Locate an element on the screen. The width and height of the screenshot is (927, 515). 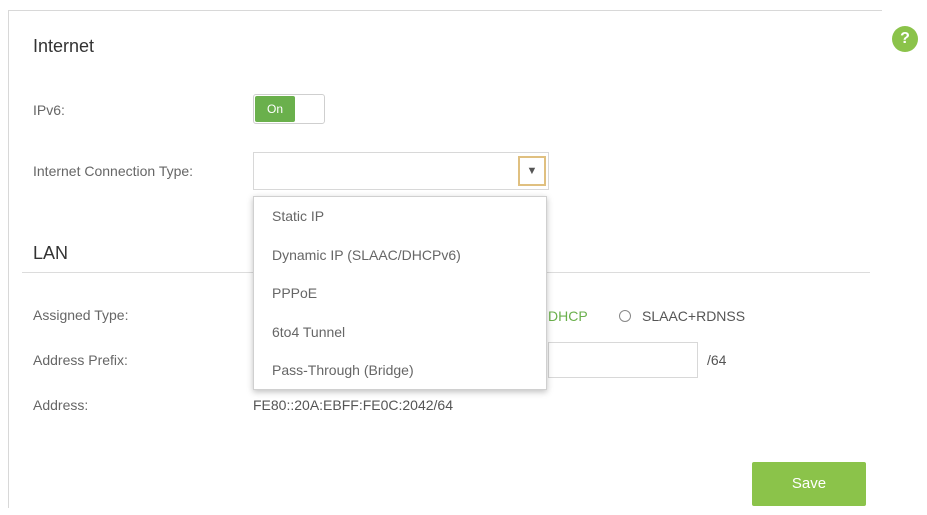
connection-type-select: ▼ is located at coordinates (401, 171).